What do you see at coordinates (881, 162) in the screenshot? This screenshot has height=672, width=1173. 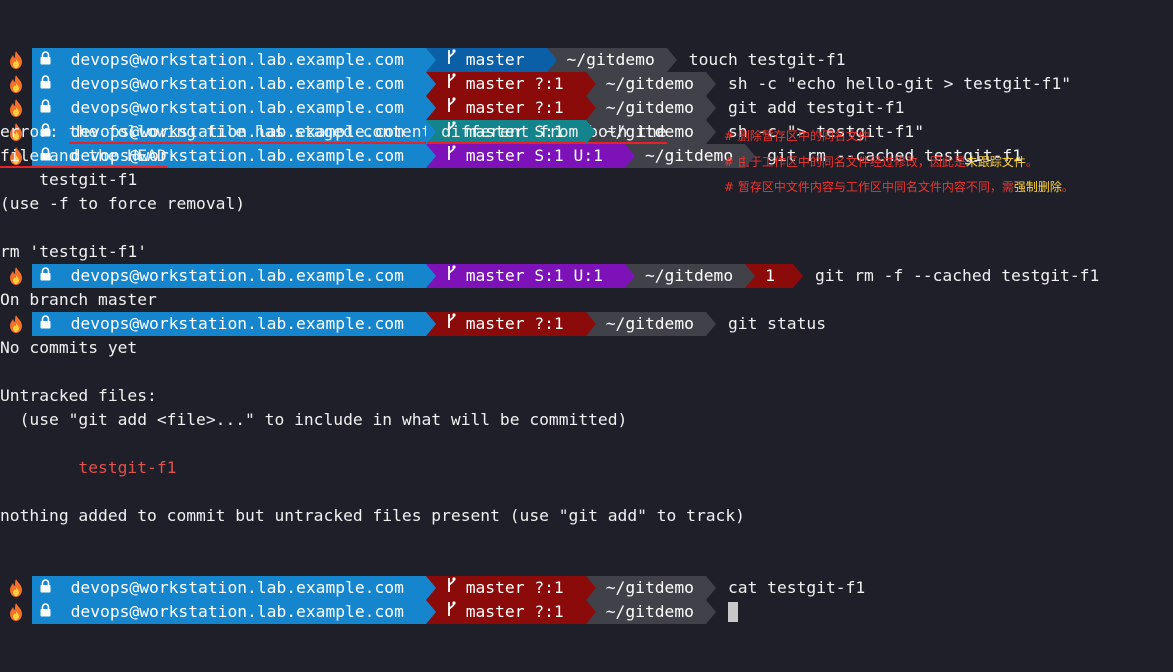 I see `annotation-comment: # 由于工作区中的同名文件经过修改，因此是未跟踪文件。` at bounding box center [881, 162].